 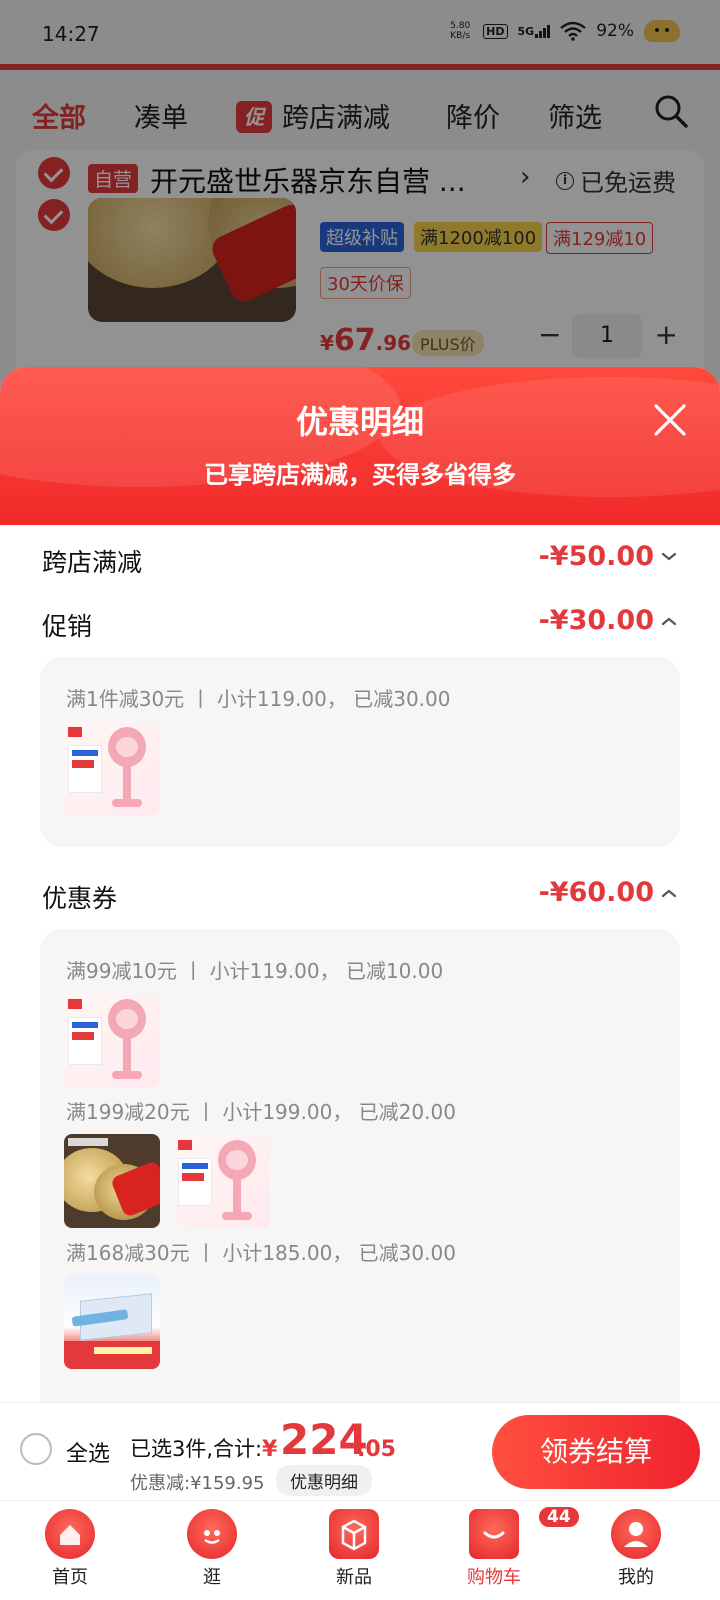 I want to click on bottom-tab-bar: 首页 逛 新品 44 购物车 我的, so click(x=360, y=1550).